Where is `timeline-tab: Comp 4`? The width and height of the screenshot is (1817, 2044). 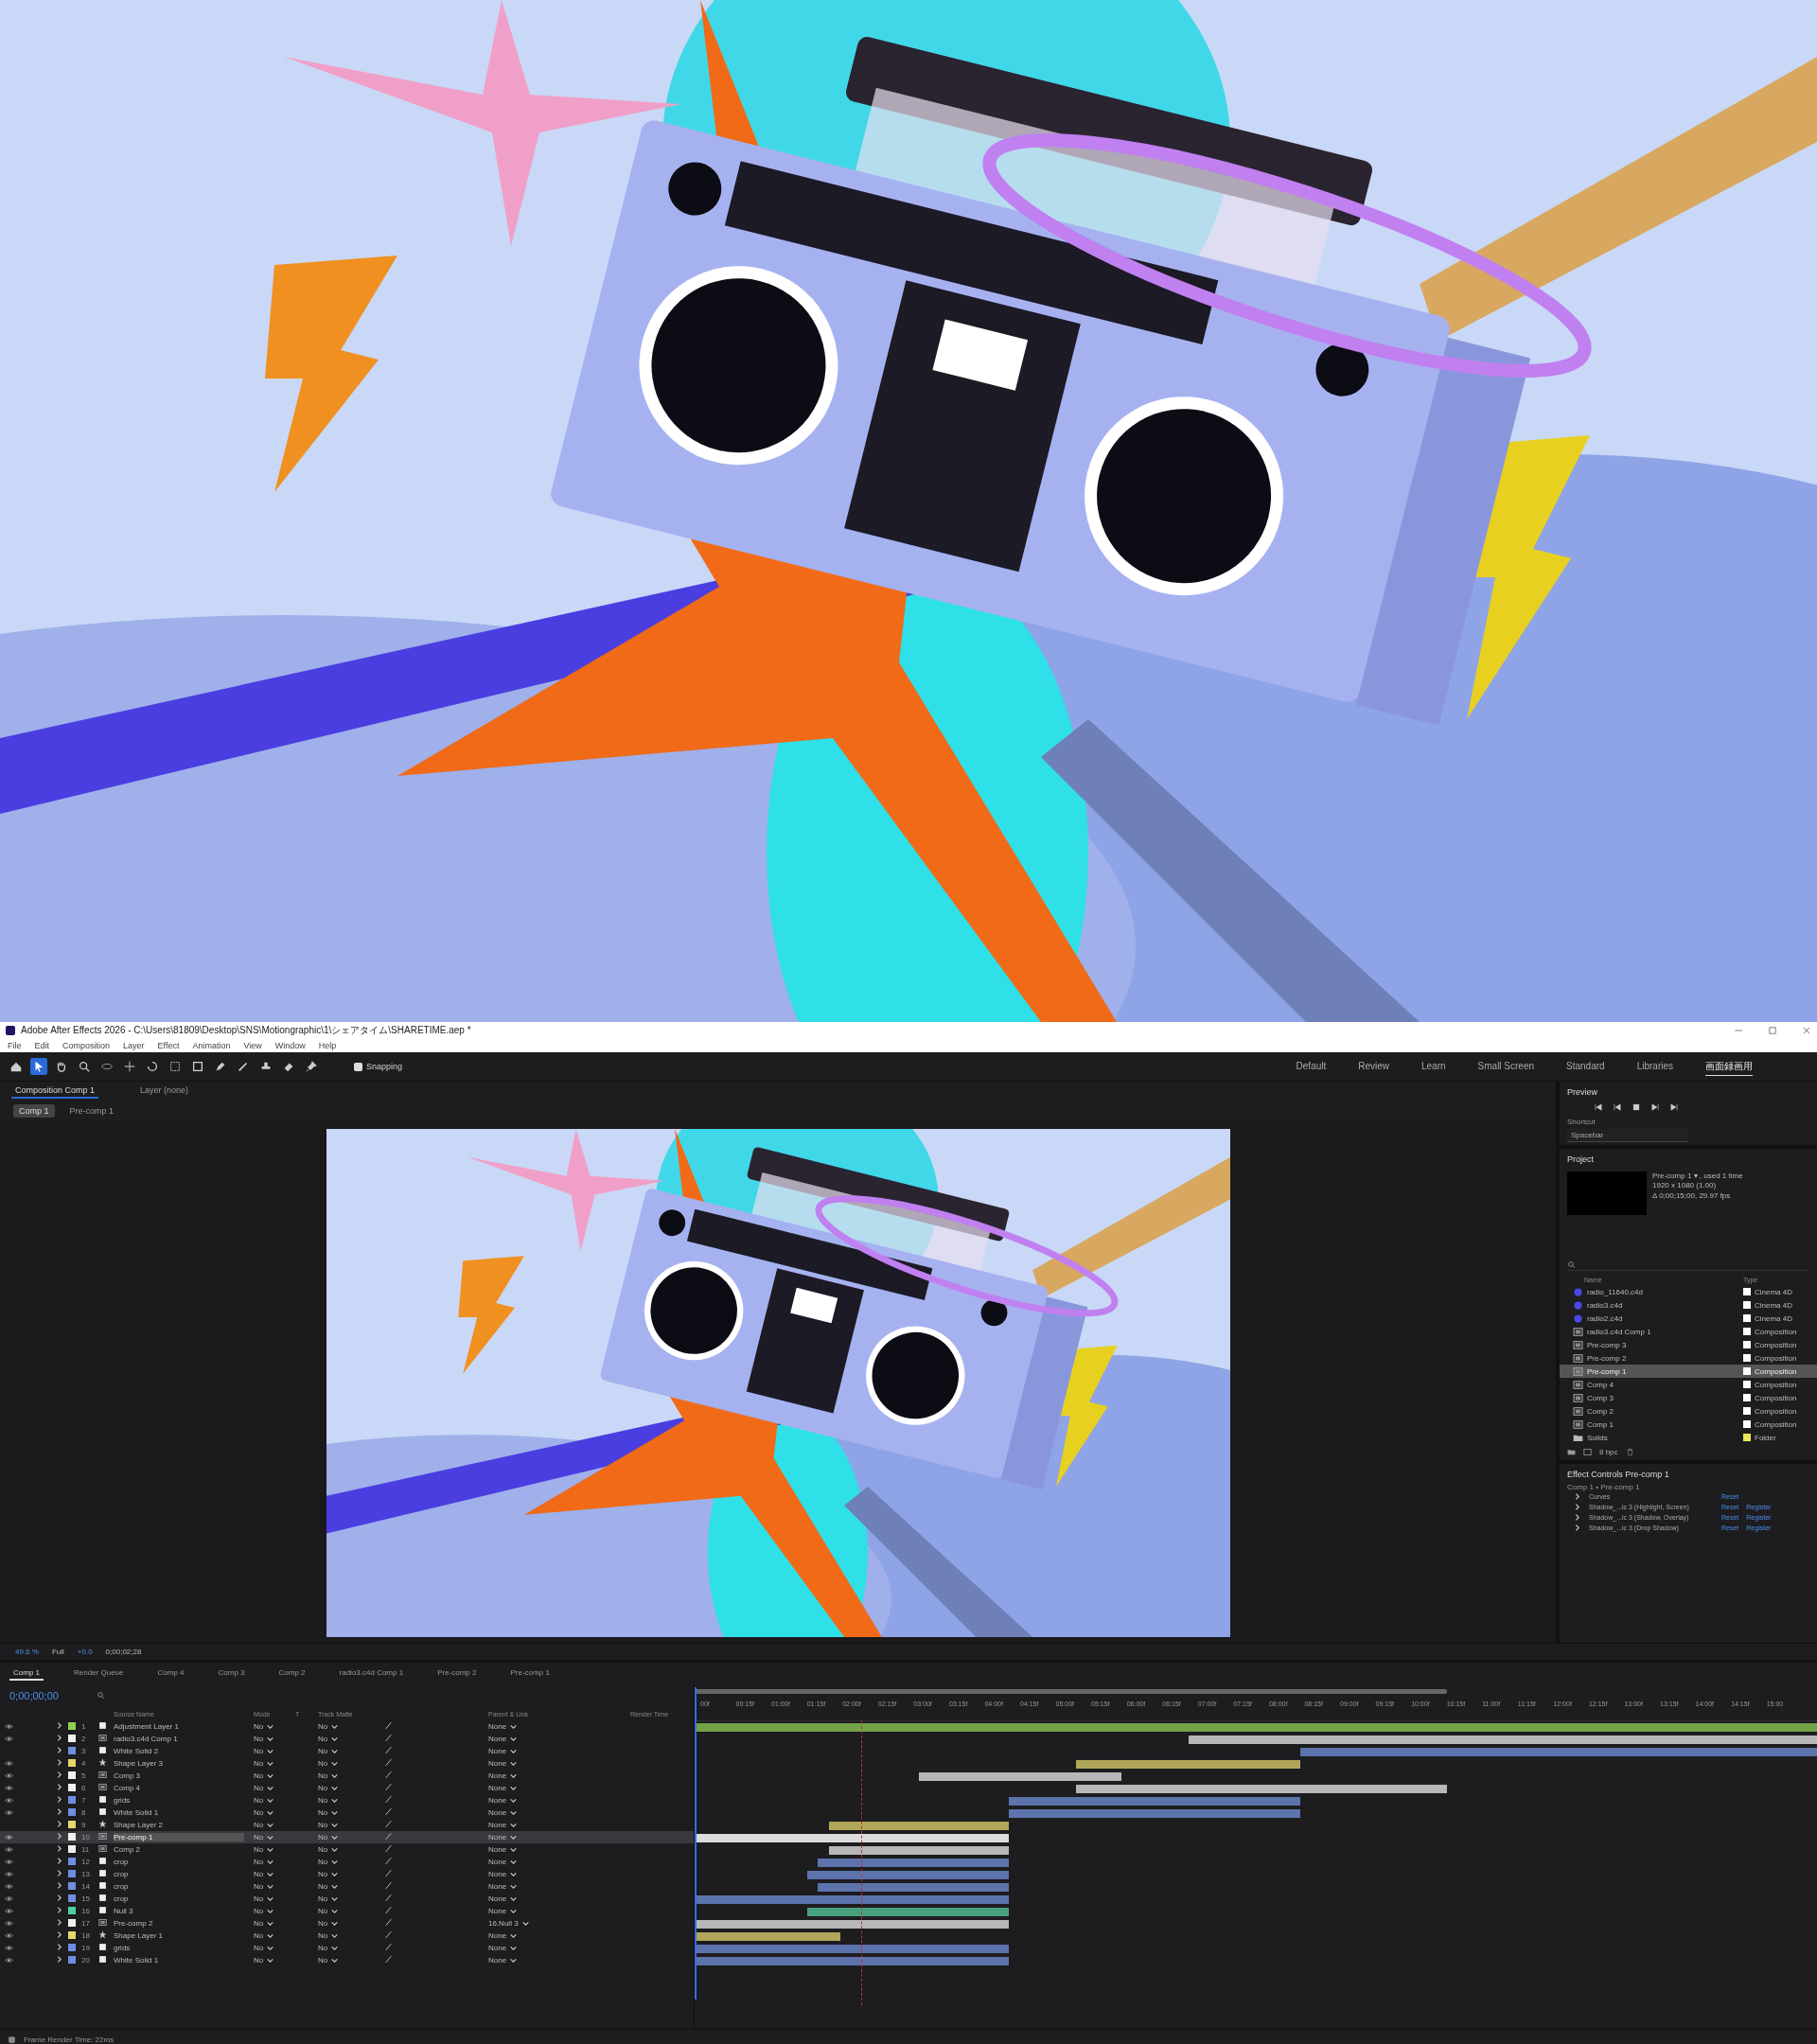
timeline-tab: Comp 4 is located at coordinates (171, 1673).